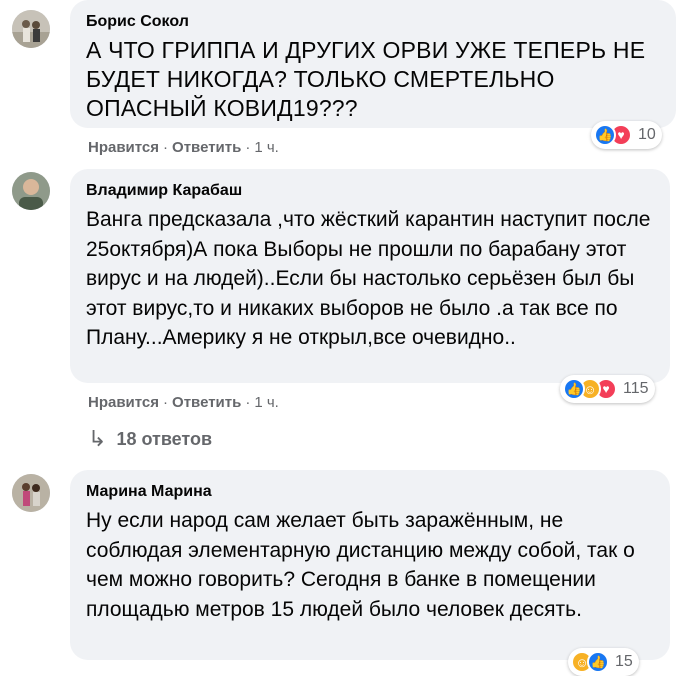  I want to click on comment-author: Марина Марина, so click(370, 492).